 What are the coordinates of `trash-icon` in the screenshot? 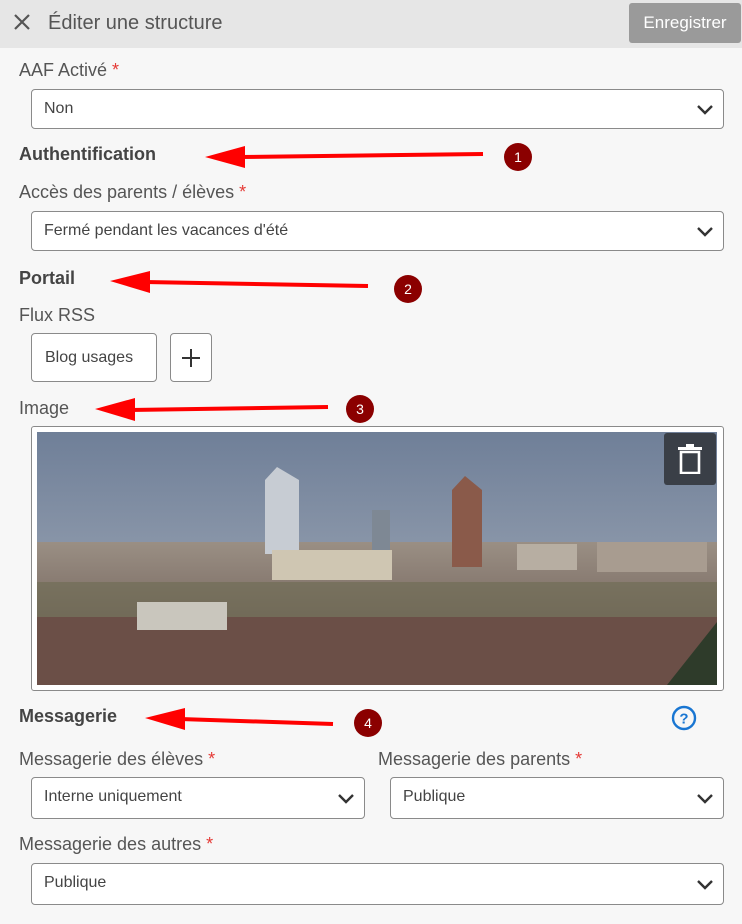 It's located at (690, 459).